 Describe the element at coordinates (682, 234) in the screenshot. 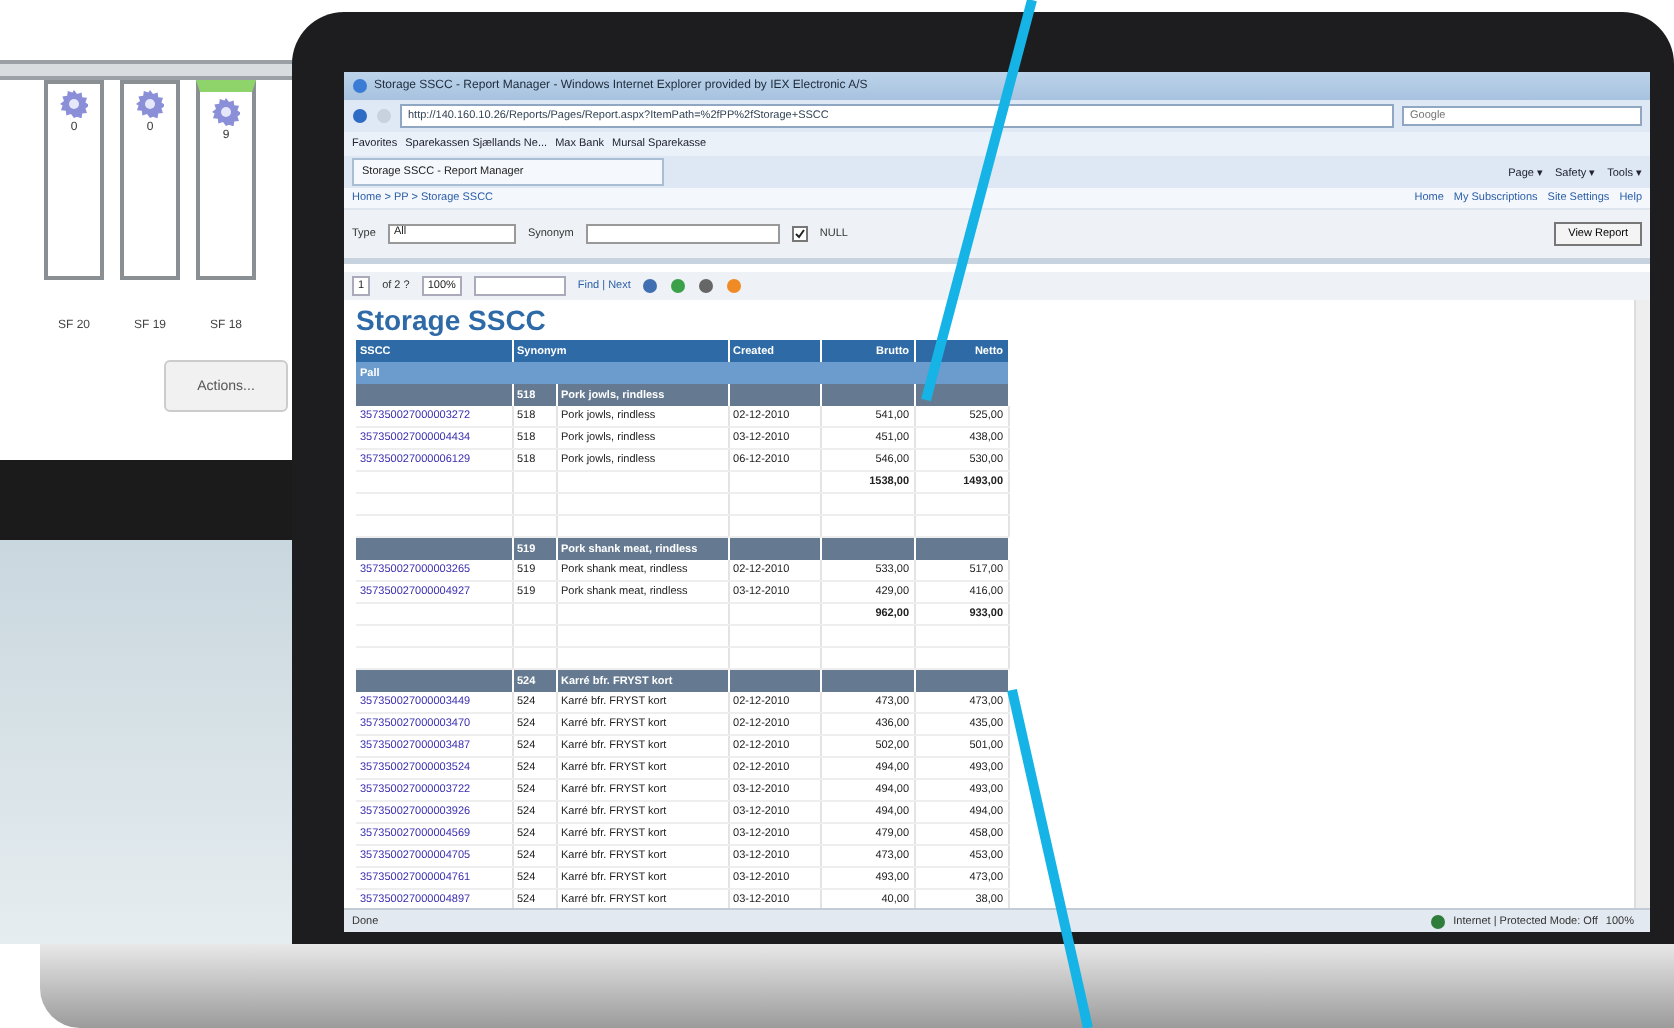

I see `synonym-field` at that location.